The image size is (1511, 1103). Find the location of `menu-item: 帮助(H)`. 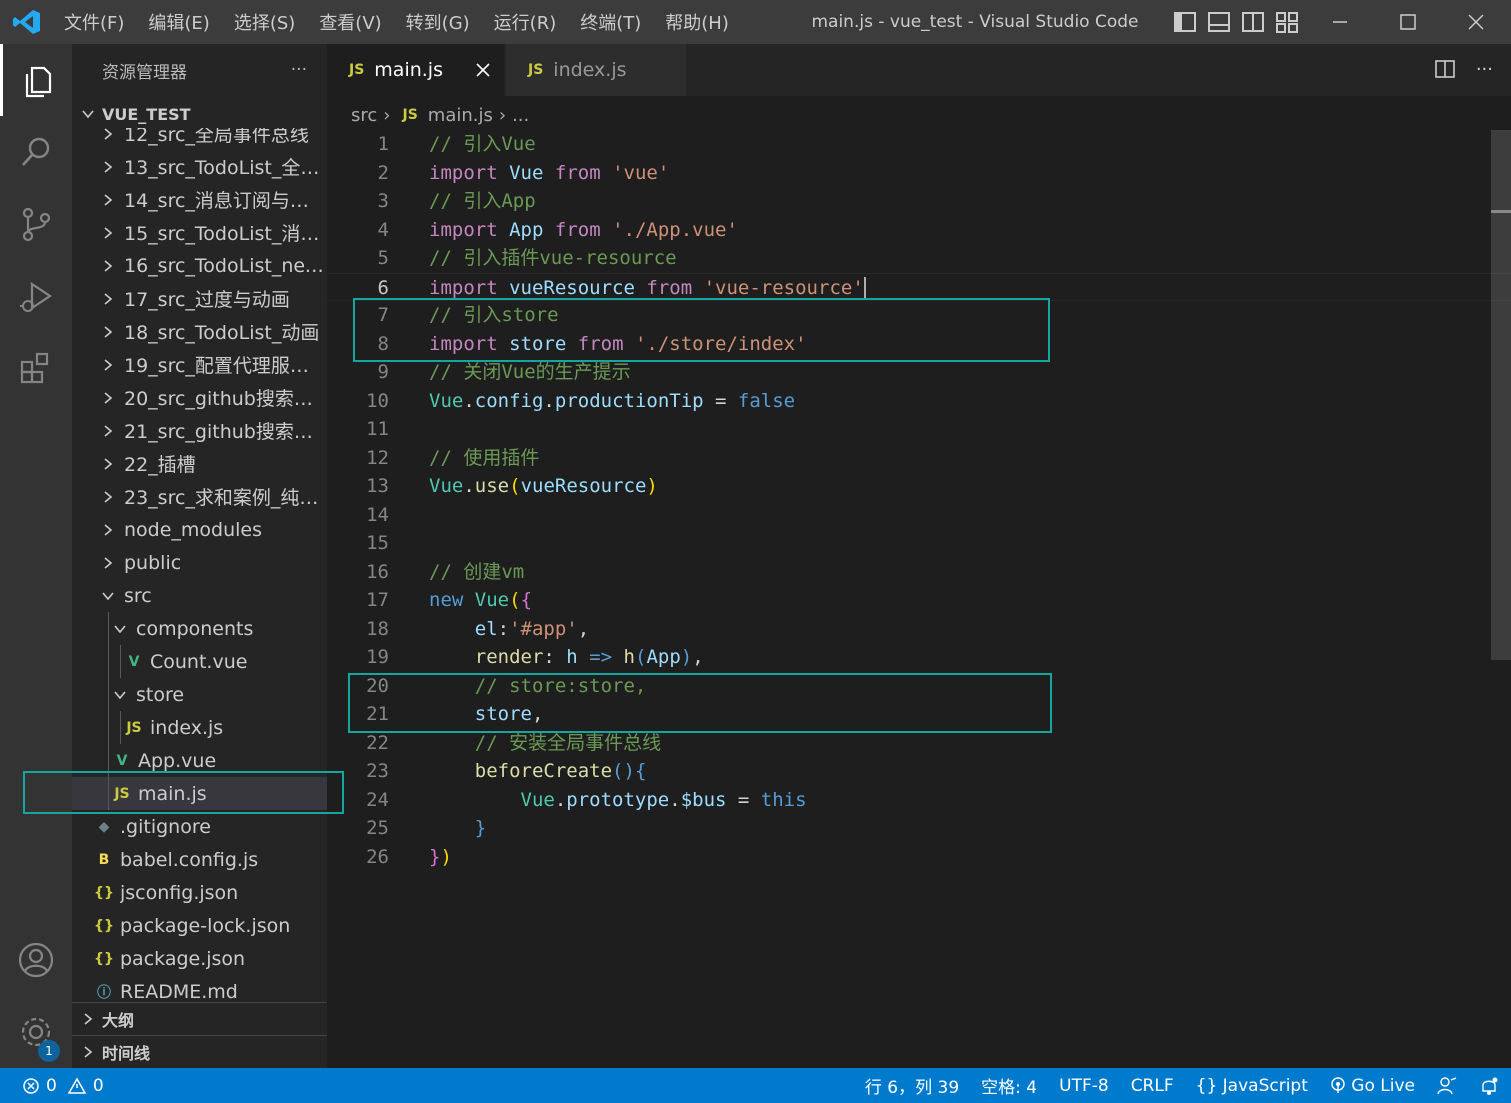

menu-item: 帮助(H) is located at coordinates (697, 22).